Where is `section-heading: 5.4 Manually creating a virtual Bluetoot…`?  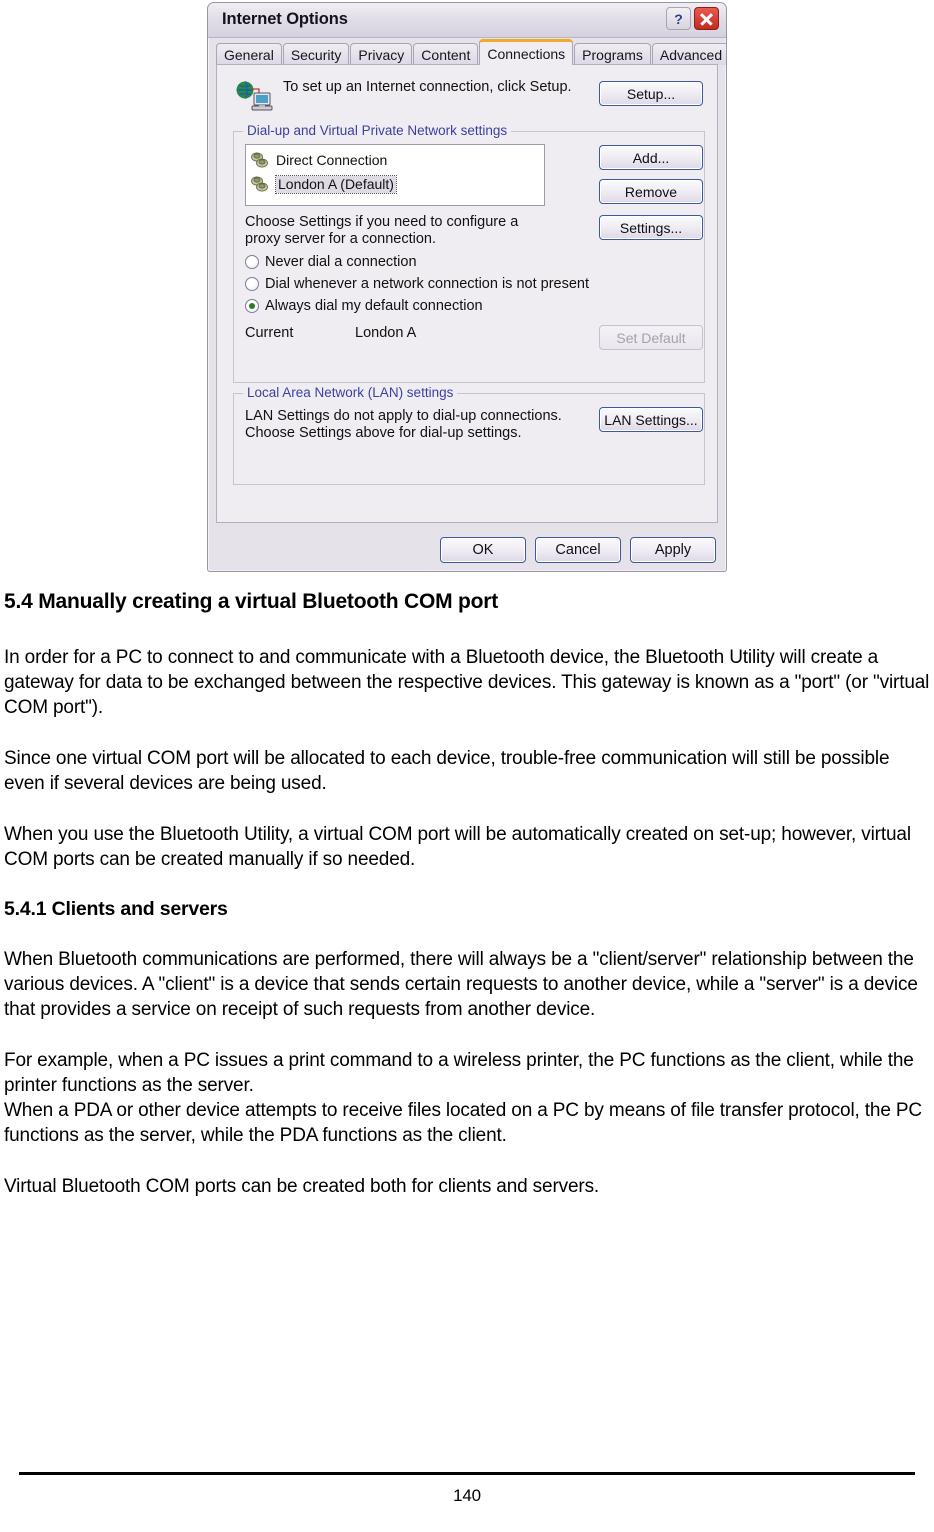 section-heading: 5.4 Manually creating a virtual Bluetoot… is located at coordinates (251, 601).